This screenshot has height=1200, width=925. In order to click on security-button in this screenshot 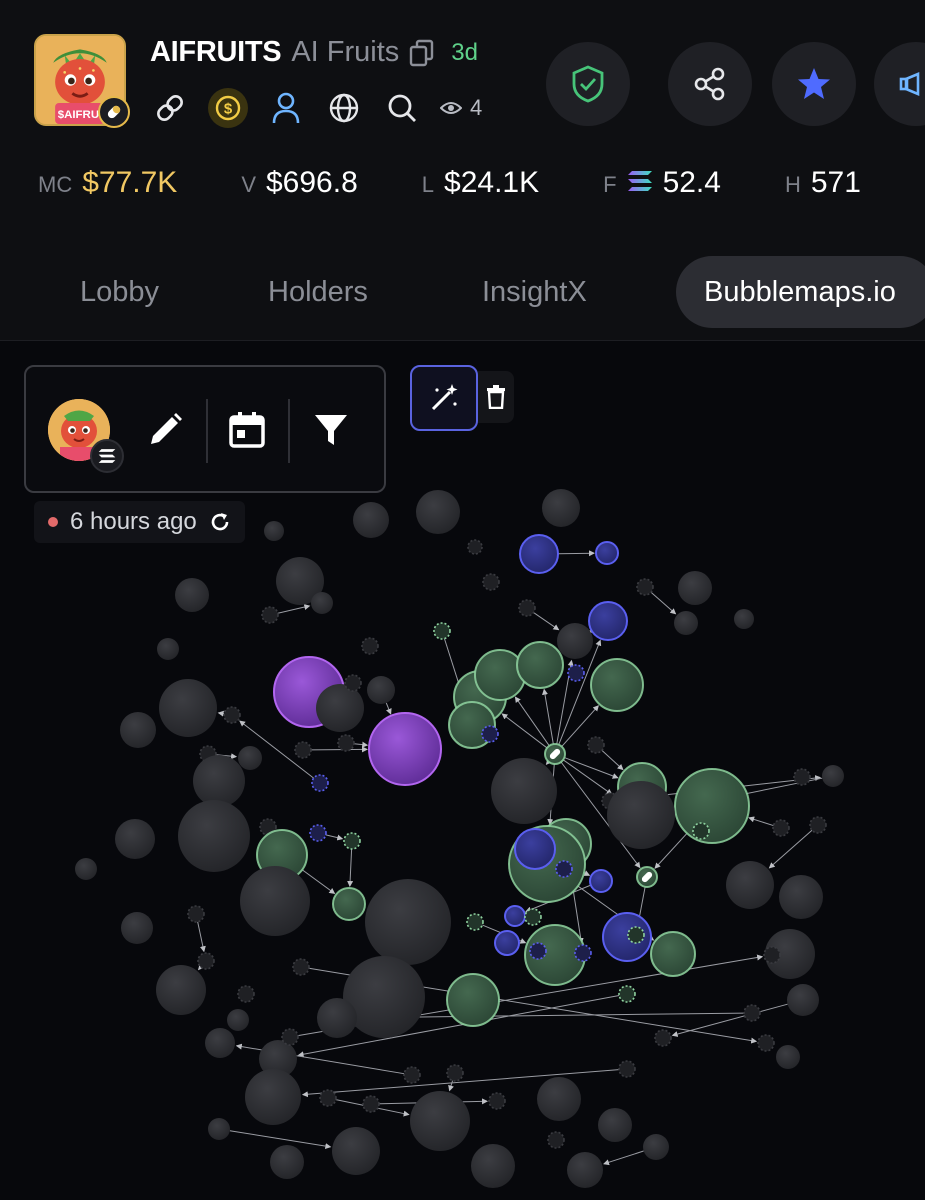, I will do `click(588, 84)`.